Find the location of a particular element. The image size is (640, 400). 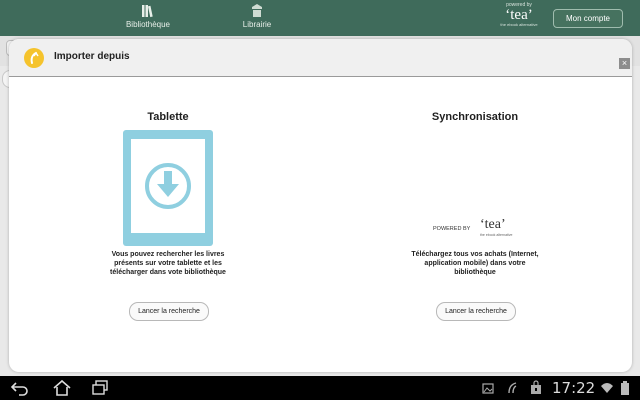

clock: 17:22 is located at coordinates (574, 388).